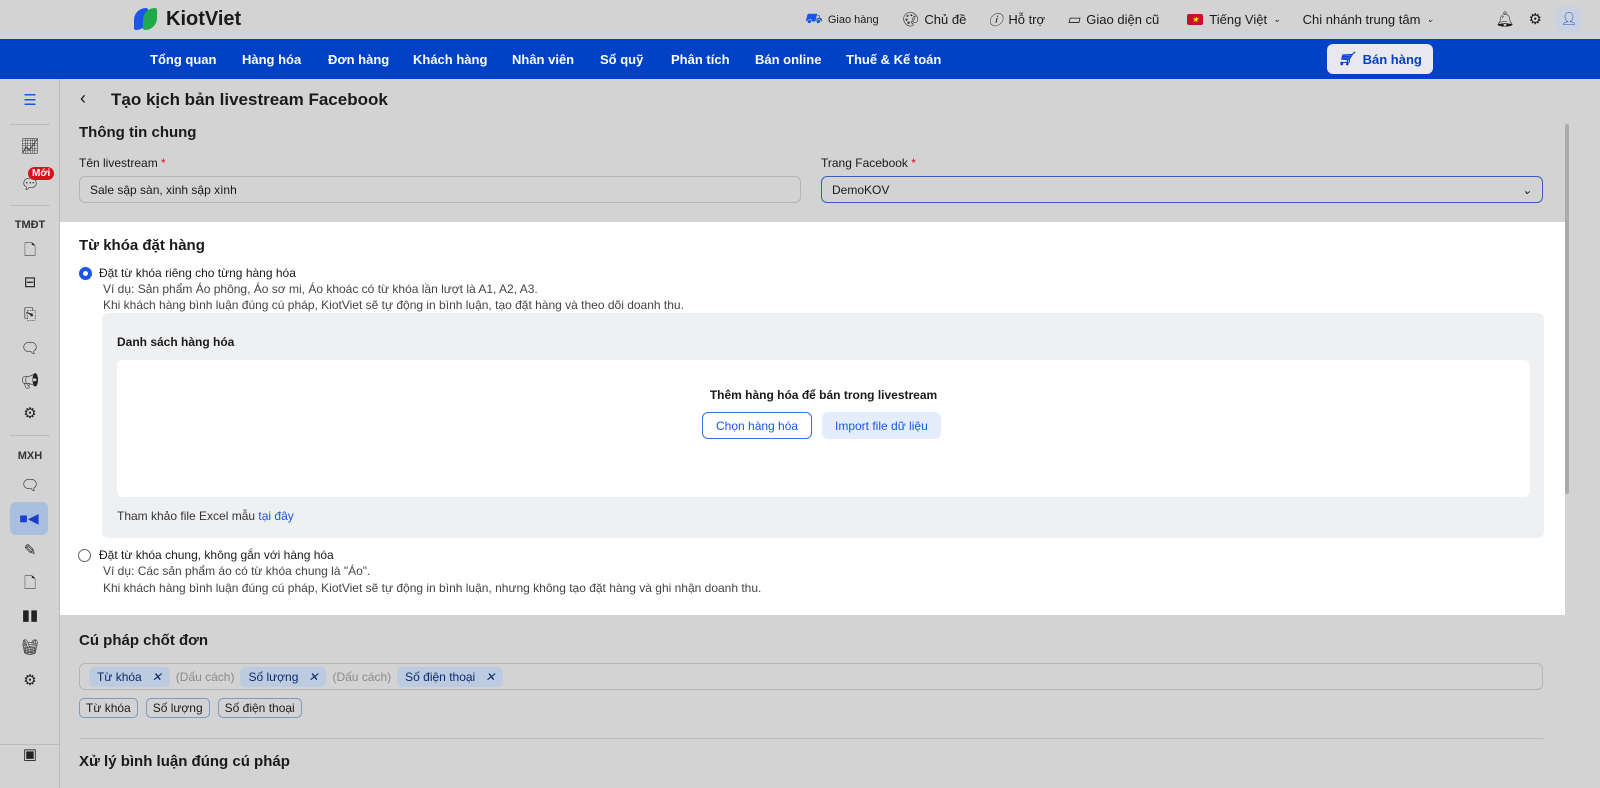 This screenshot has height=788, width=1600. Describe the element at coordinates (187, 19) in the screenshot. I see `logo: KiotViet` at that location.